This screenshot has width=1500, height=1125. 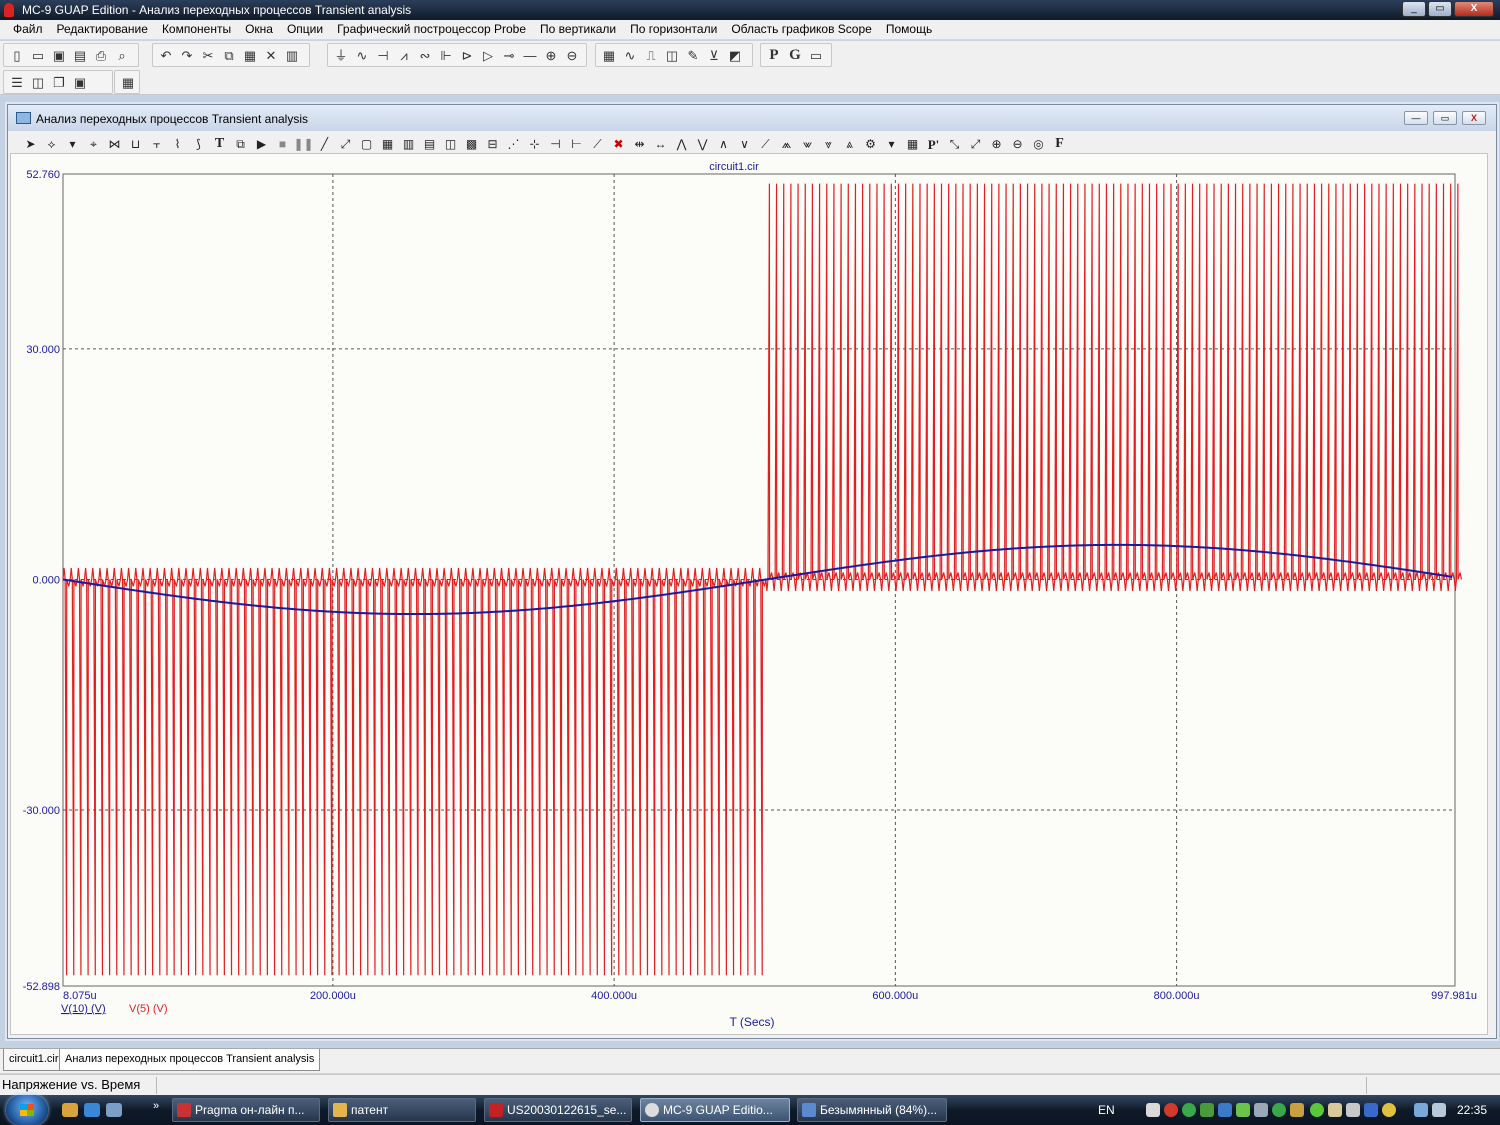 What do you see at coordinates (672, 55) in the screenshot?
I see `scope-icon: ◫` at bounding box center [672, 55].